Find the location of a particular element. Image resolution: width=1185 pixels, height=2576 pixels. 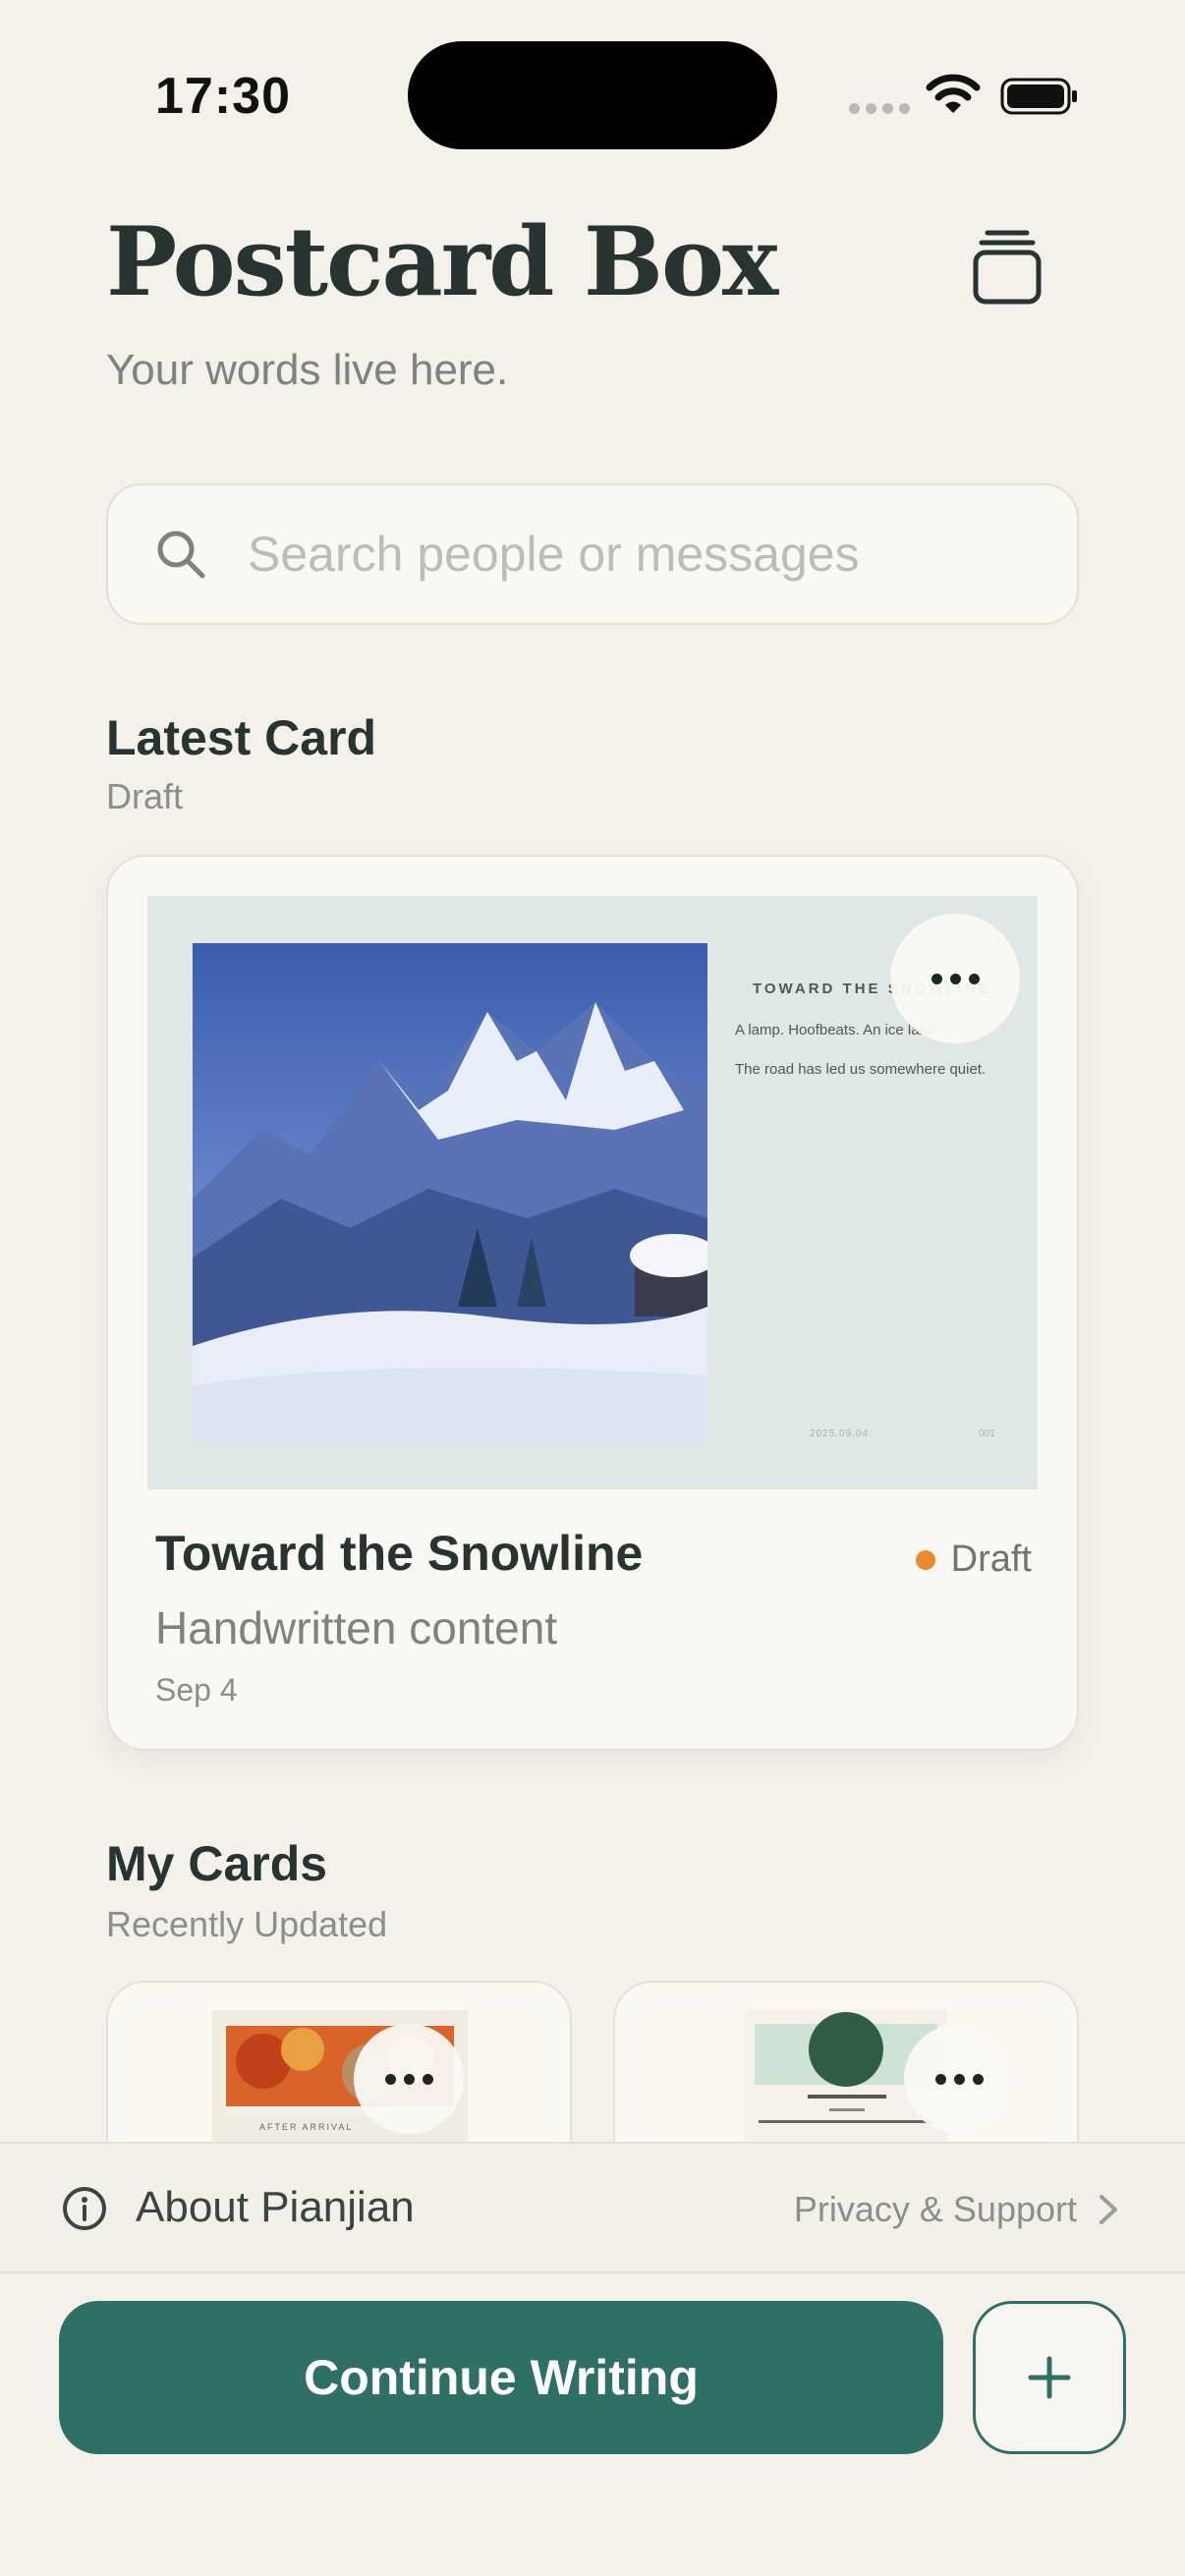

search-bar is located at coordinates (592, 554).